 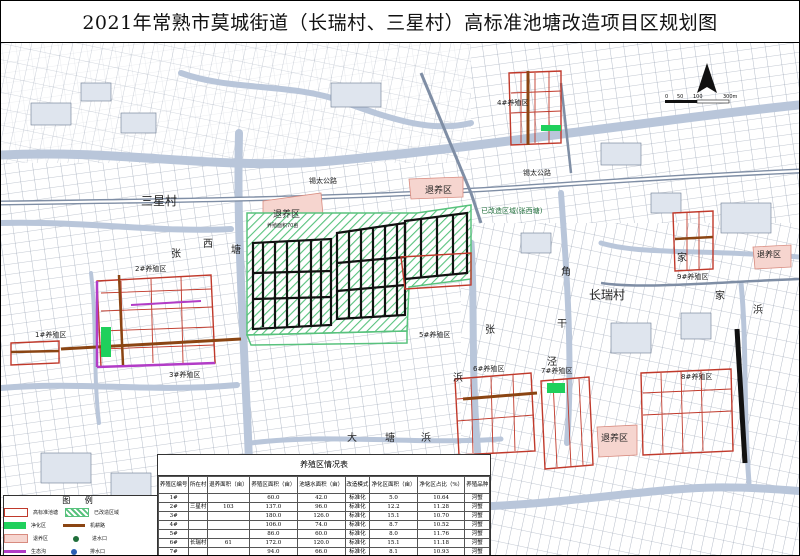 I want to click on table-cell: 180.0, so click(x=273, y=516).